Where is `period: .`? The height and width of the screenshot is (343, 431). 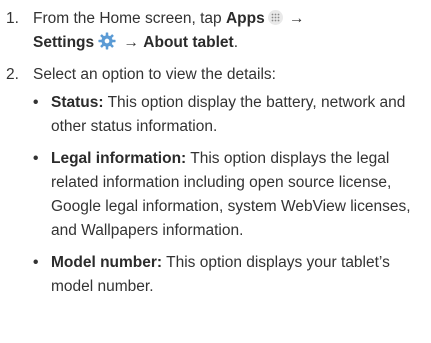
period: . is located at coordinates (235, 42).